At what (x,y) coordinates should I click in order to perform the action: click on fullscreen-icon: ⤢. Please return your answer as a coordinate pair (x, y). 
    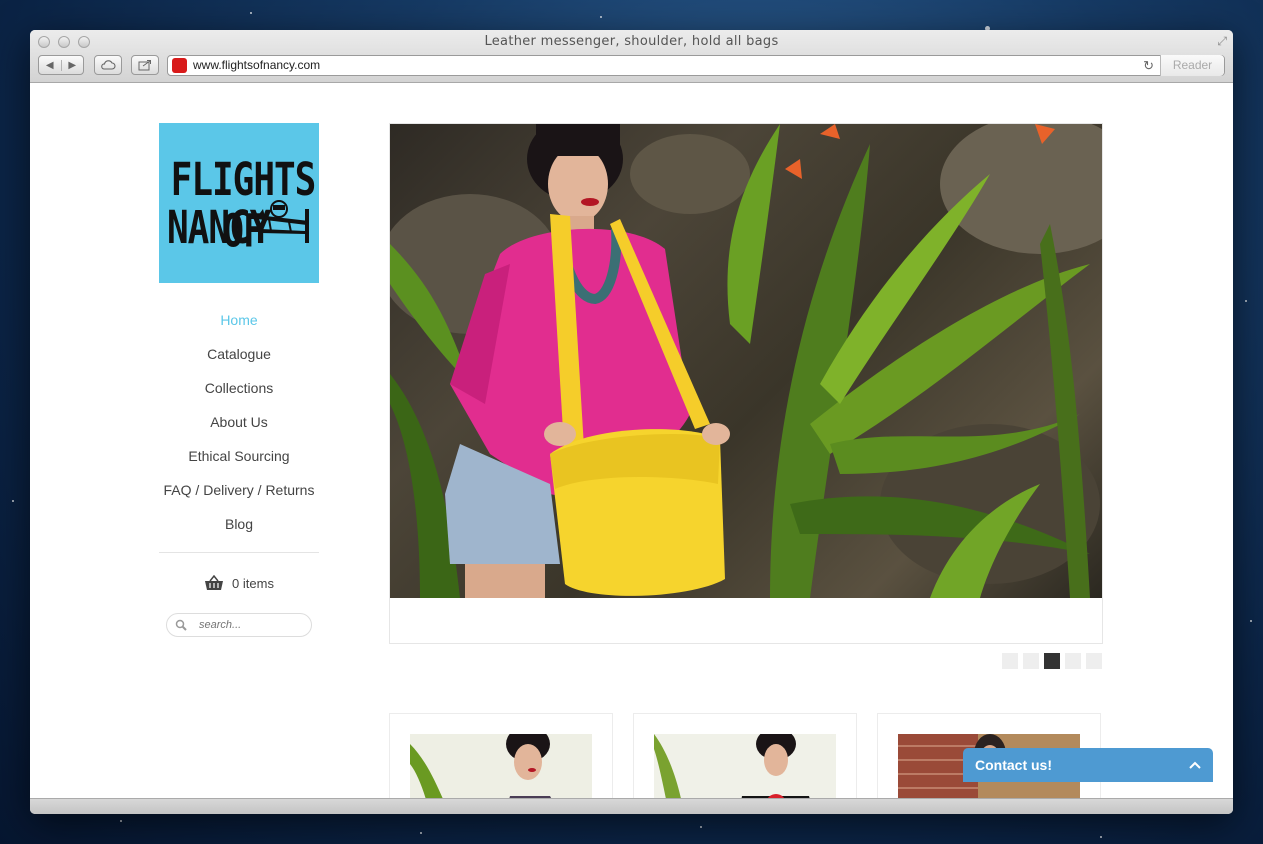
    Looking at the image, I should click on (1222, 41).